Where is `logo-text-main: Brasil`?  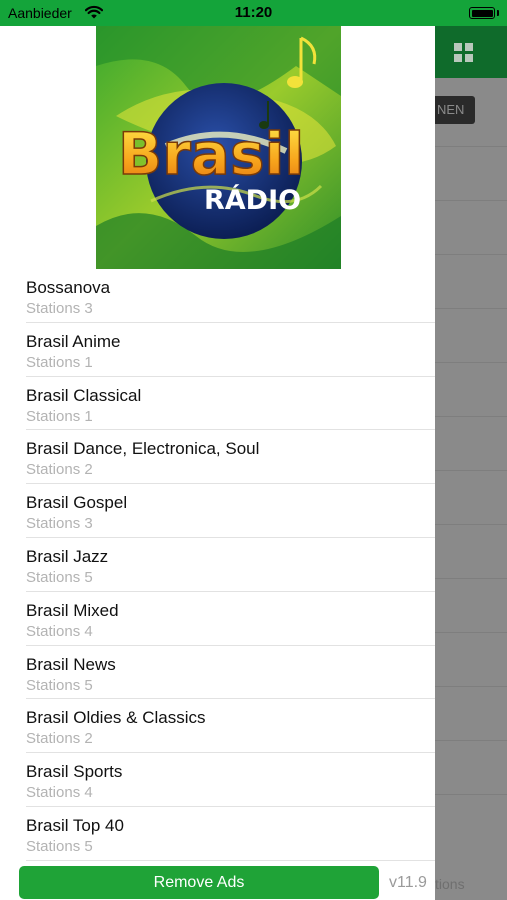
logo-text-main: Brasil is located at coordinates (211, 154).